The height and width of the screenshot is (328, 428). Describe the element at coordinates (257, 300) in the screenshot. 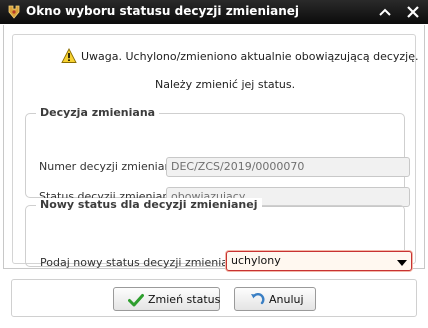

I see `undo-arrow-icon` at that location.